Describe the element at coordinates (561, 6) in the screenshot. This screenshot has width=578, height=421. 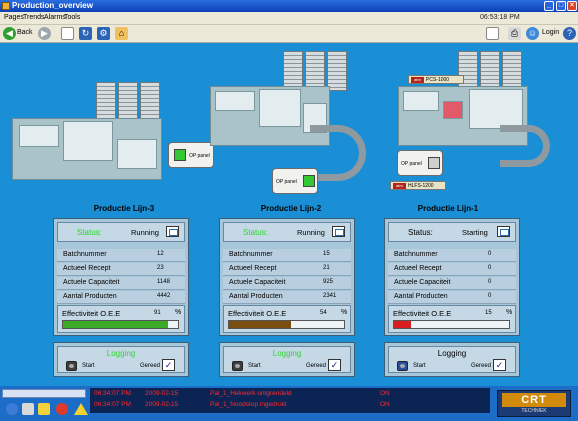
I see `maximize-button: □` at that location.